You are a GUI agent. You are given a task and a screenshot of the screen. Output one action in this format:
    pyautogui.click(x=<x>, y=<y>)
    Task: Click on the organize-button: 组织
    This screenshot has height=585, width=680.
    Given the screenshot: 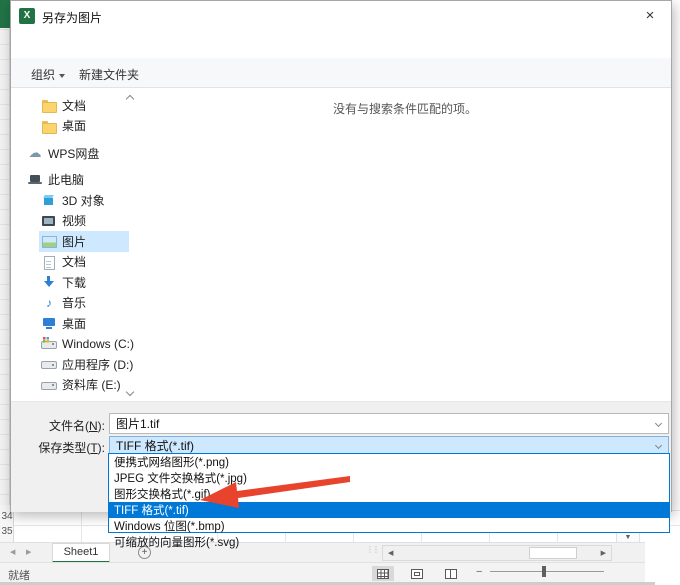 What is the action you would take?
    pyautogui.click(x=48, y=74)
    